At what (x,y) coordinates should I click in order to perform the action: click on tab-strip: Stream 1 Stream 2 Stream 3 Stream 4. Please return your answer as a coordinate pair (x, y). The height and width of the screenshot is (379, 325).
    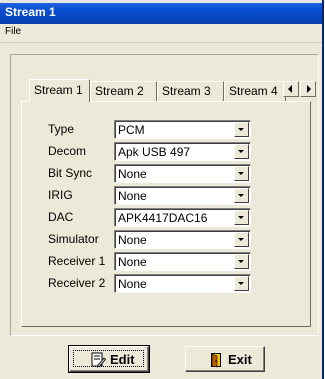
    Looking at the image, I should click on (174, 90).